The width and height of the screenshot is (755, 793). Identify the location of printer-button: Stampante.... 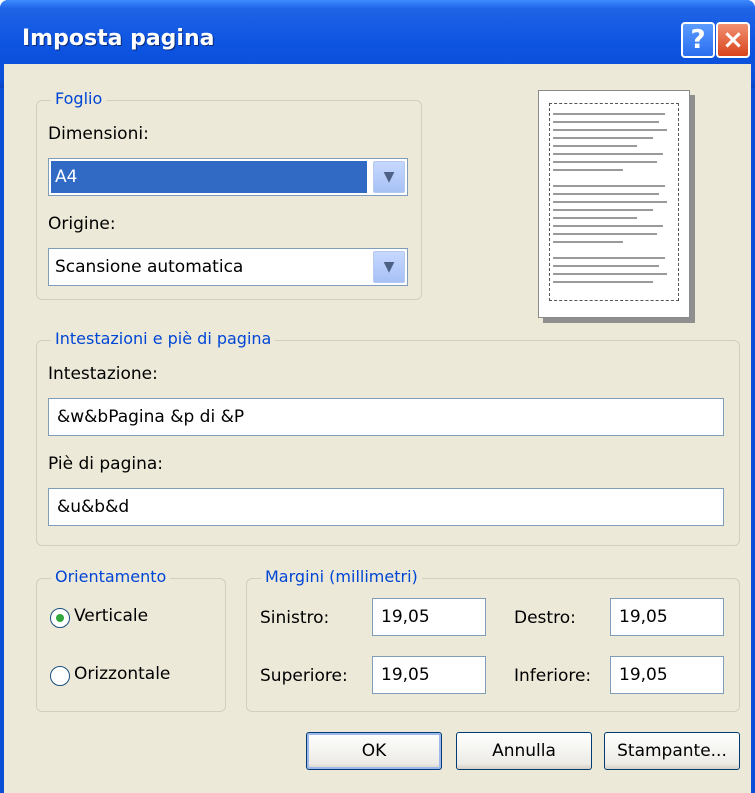
(672, 751).